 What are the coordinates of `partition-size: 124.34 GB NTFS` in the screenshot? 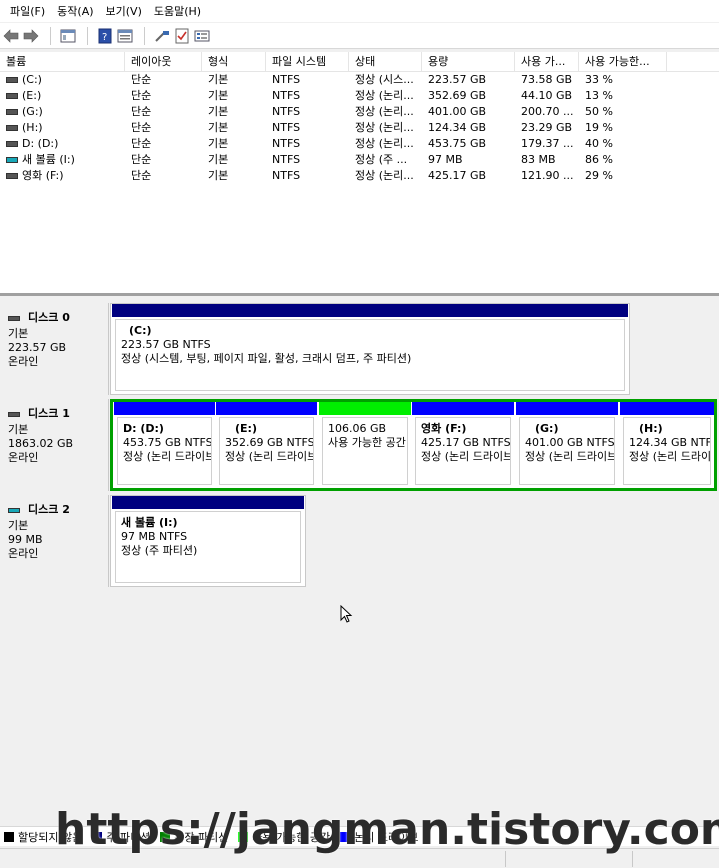 It's located at (670, 442).